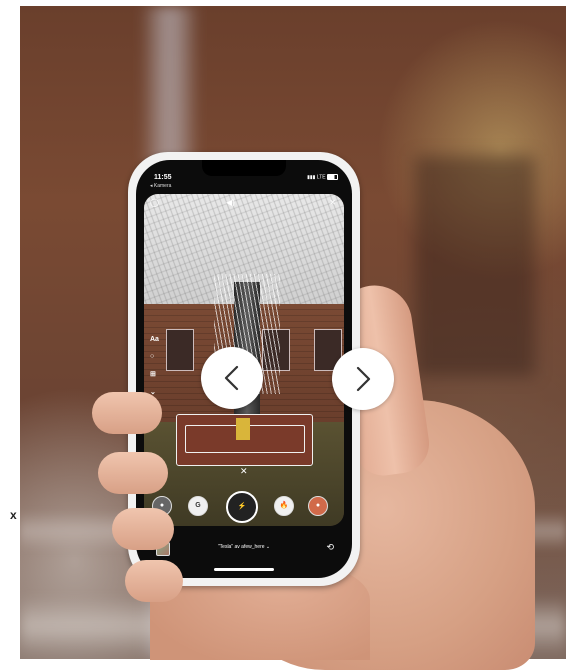 This screenshot has height=670, width=566. Describe the element at coordinates (332, 177) in the screenshot. I see `battery-icon` at that location.